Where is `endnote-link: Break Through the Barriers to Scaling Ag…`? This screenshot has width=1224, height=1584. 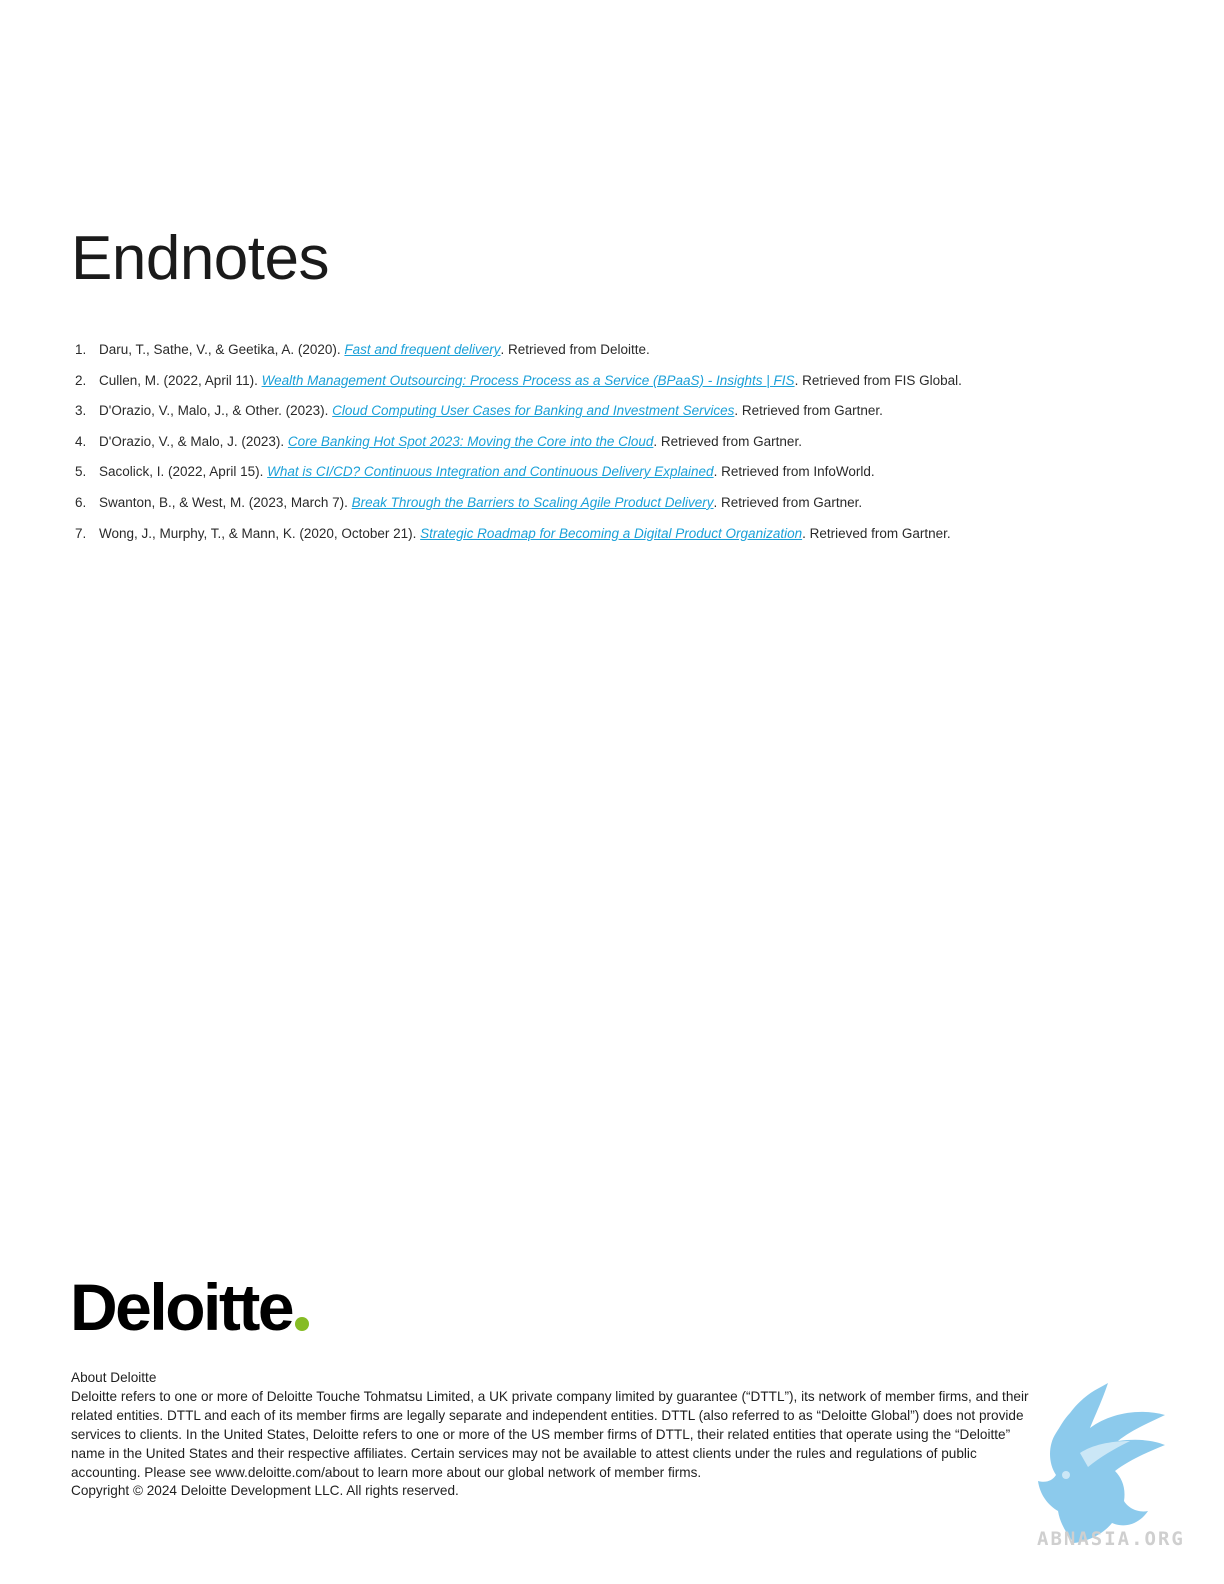
endnote-link: Break Through the Barriers to Scaling Ag… is located at coordinates (533, 502).